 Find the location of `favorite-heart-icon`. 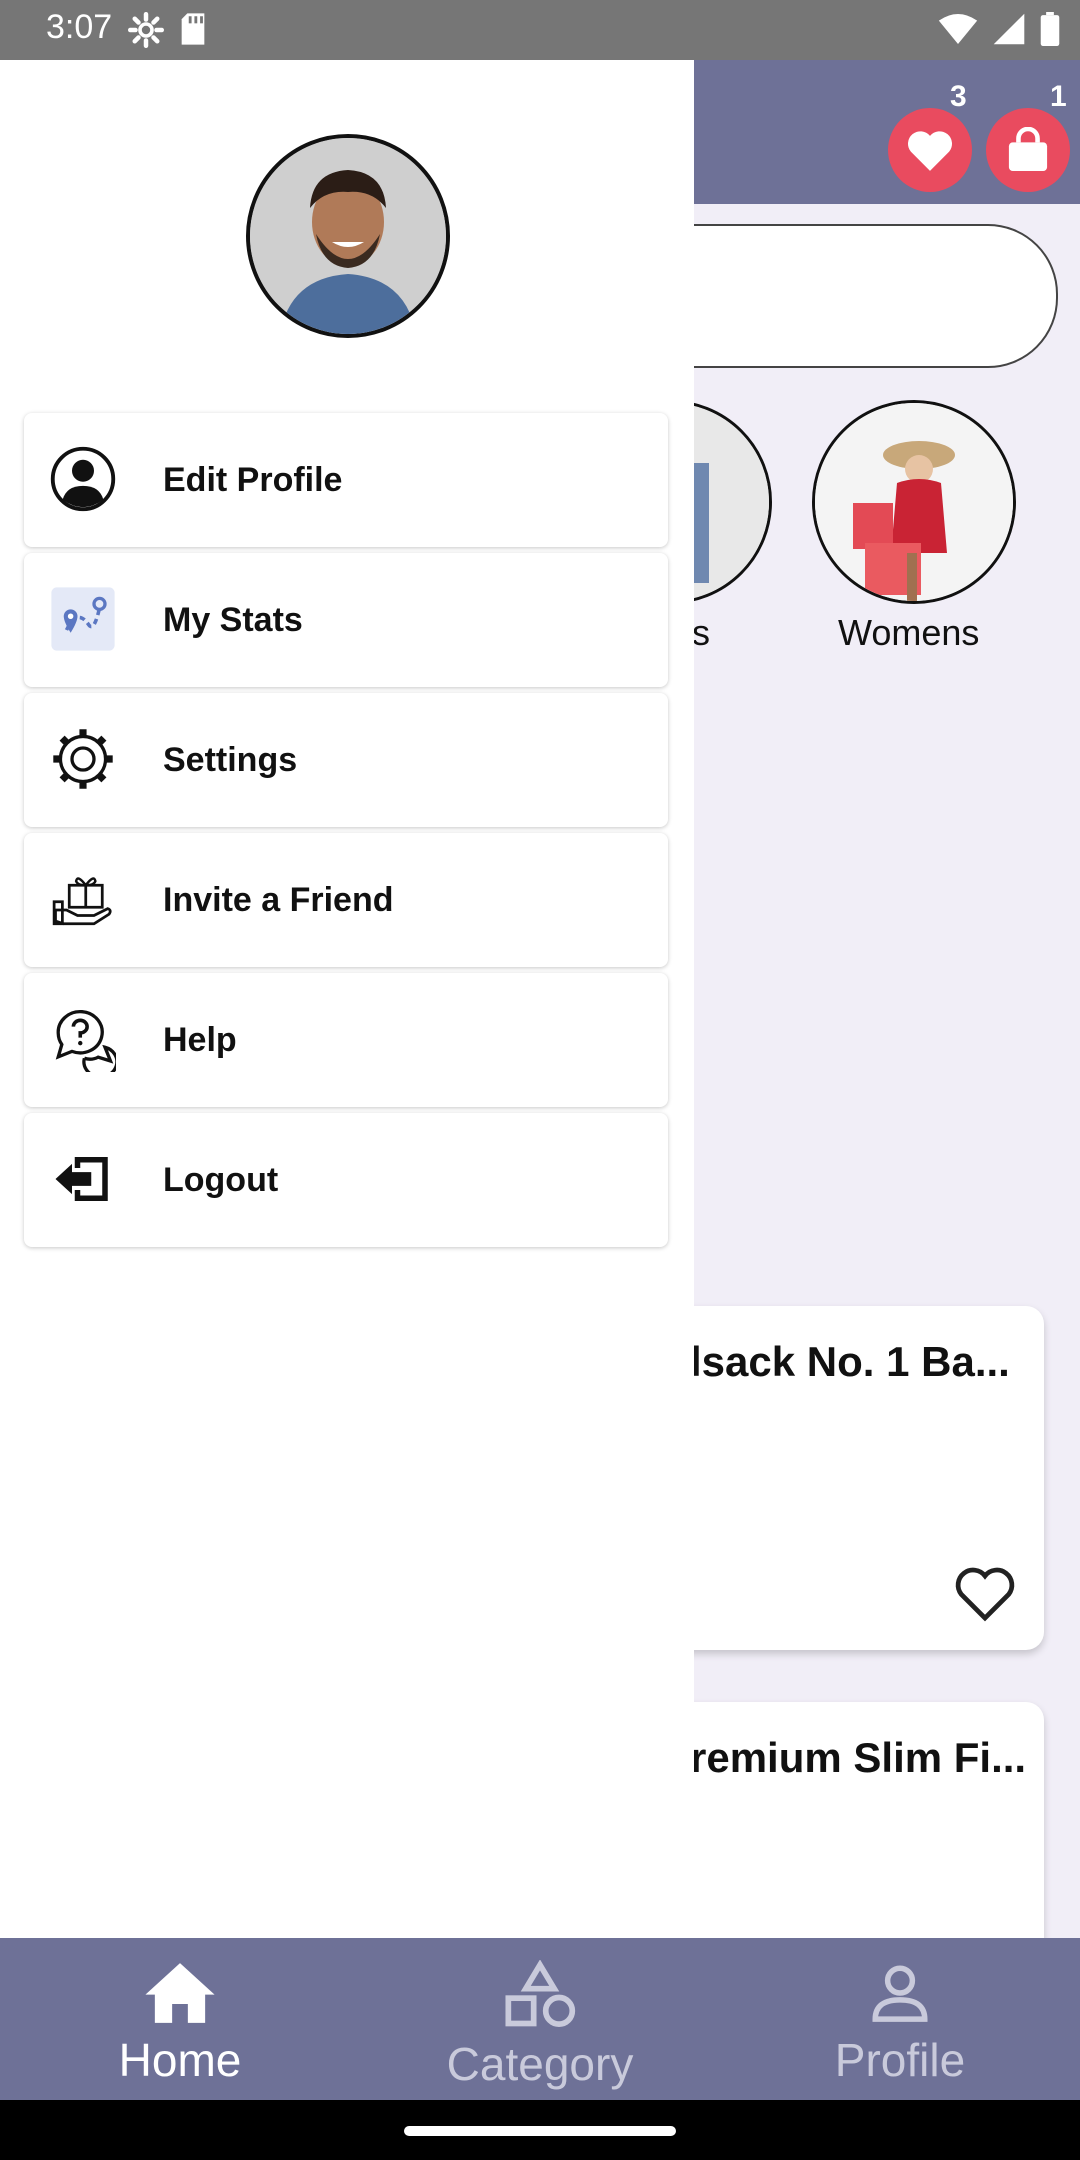

favorite-heart-icon is located at coordinates (985, 1593).